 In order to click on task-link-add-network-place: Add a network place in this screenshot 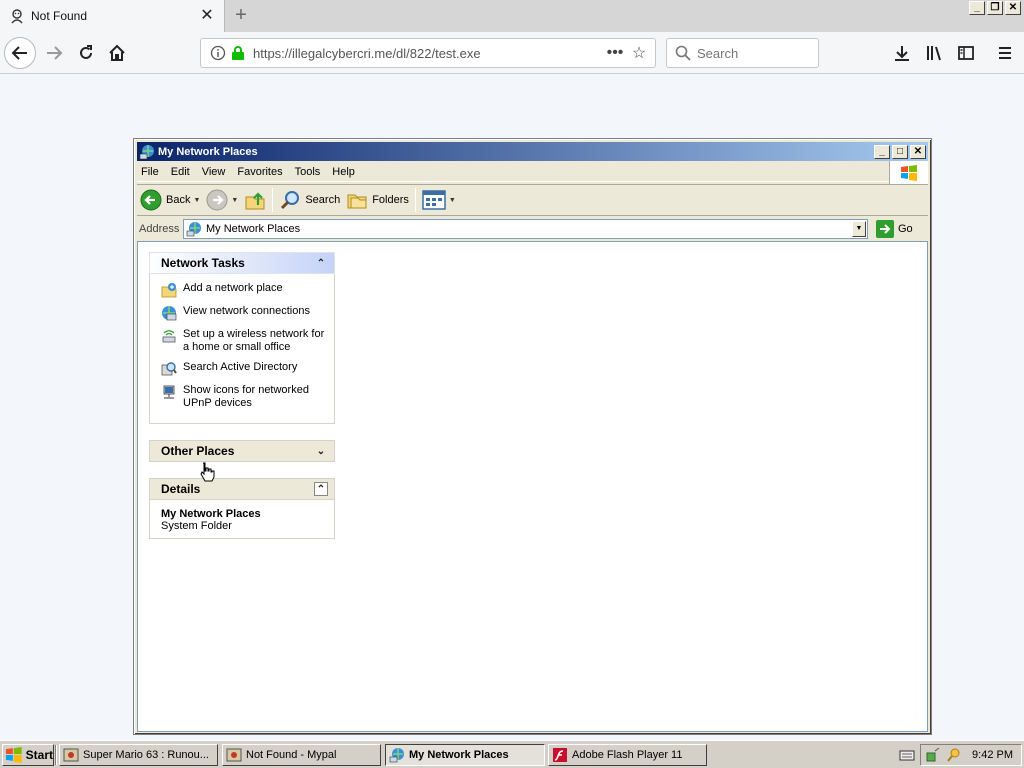, I will do `click(244, 290)`.